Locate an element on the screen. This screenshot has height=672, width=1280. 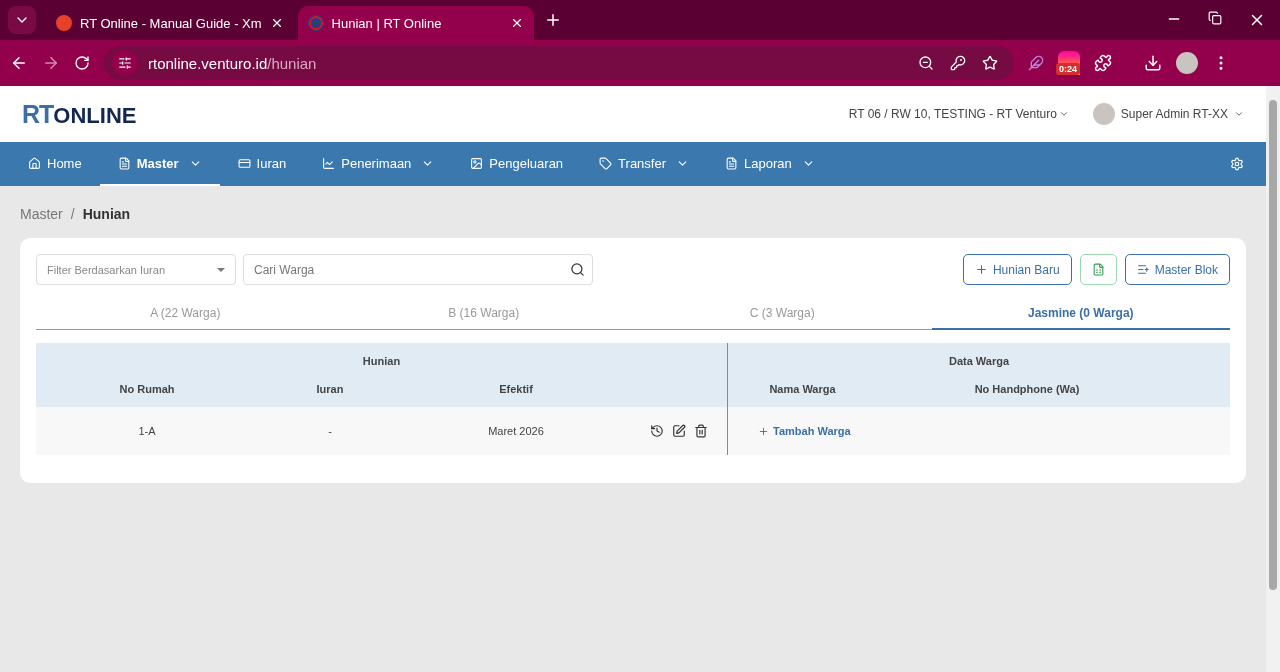
nav-item: Home is located at coordinates (55, 164).